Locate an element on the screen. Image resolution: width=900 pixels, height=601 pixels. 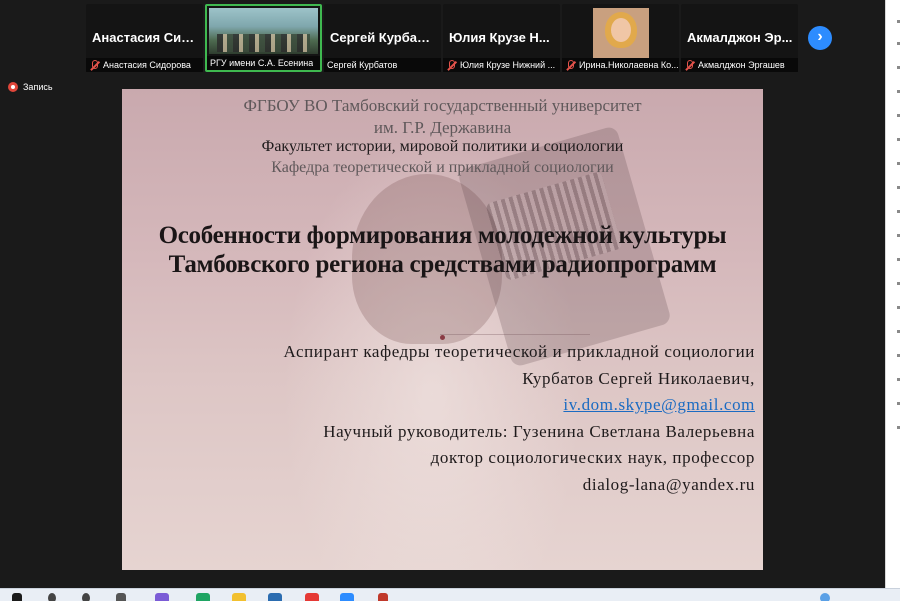
participant-tile: Анастасия Сид... Анастасия Сидорова is located at coordinates (144, 38).